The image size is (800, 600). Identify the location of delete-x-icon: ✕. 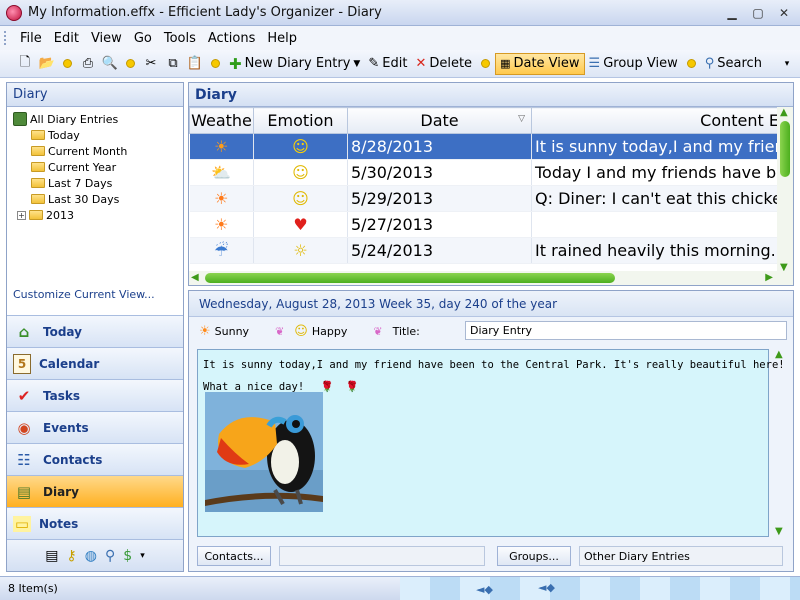
(421, 63).